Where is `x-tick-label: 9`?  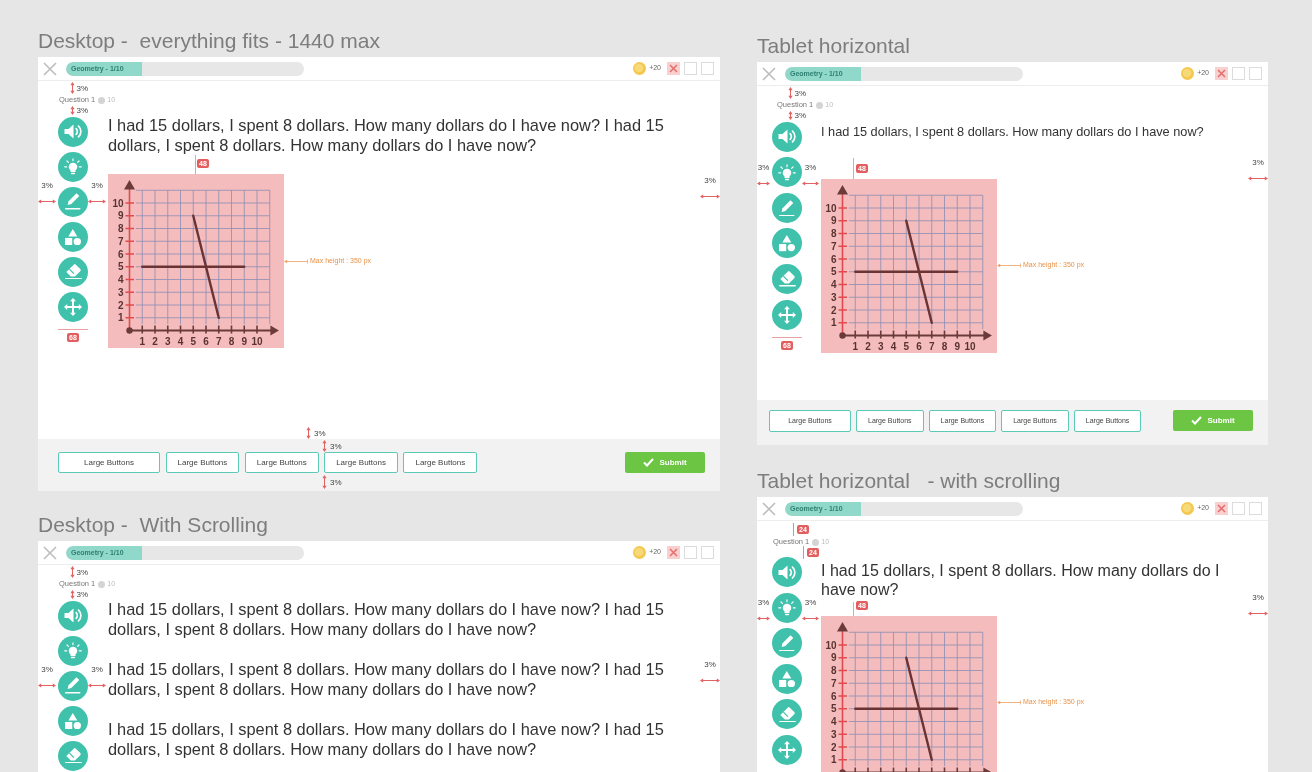
x-tick-label: 9 is located at coordinates (244, 341).